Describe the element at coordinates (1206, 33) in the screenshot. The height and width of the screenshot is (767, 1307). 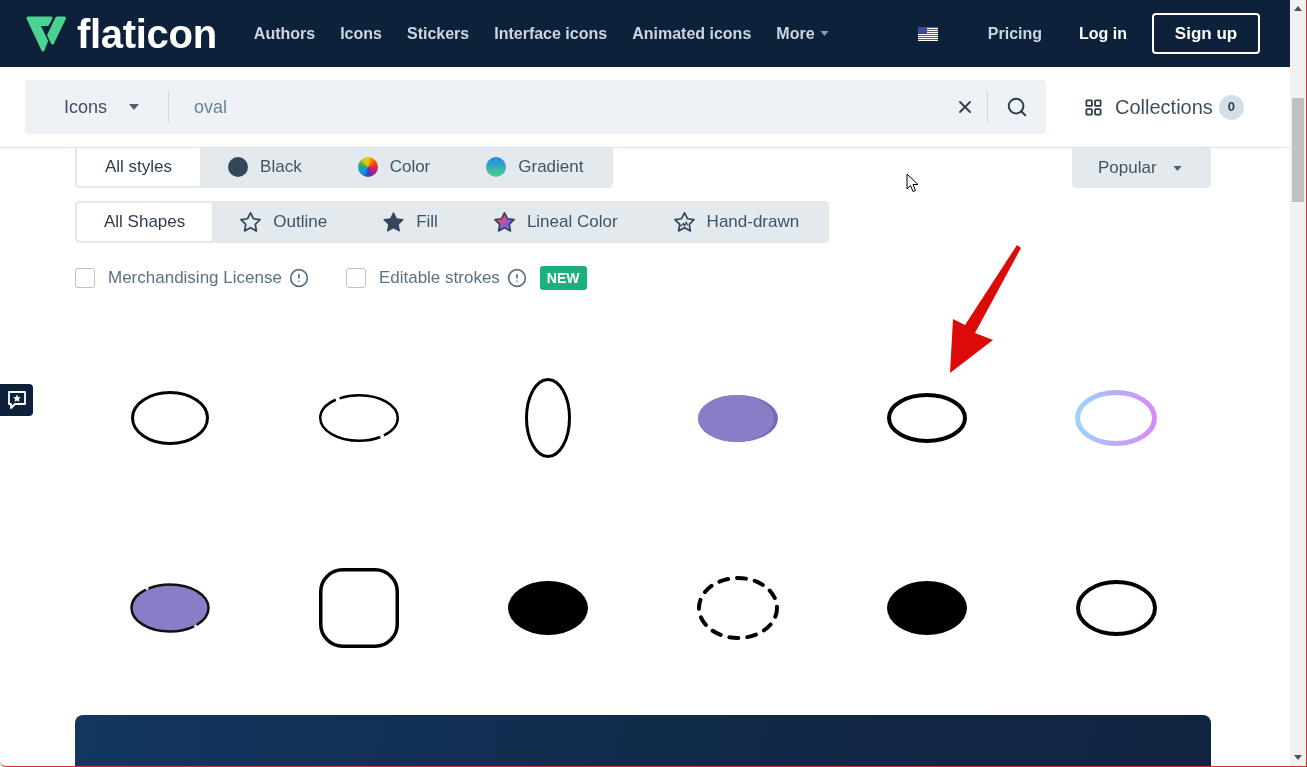
I see `signup-button: Sign up` at that location.